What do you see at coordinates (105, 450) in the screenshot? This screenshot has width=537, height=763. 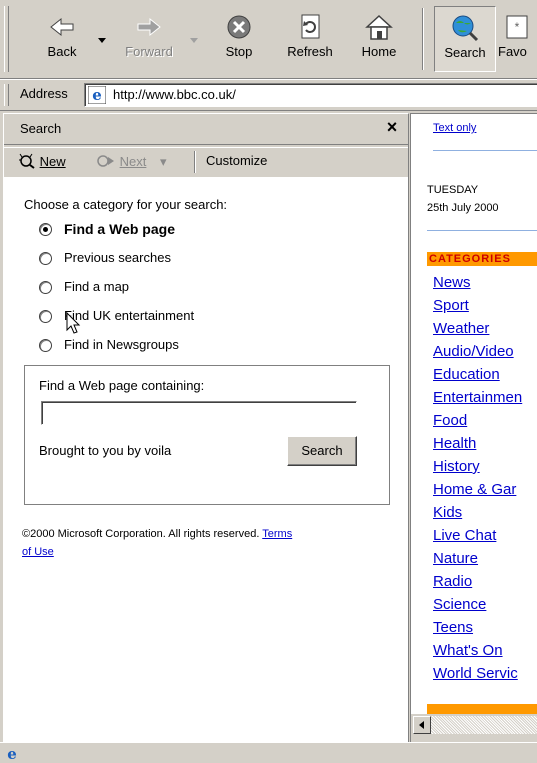 I see `provider-text: Brought to you by voila` at bounding box center [105, 450].